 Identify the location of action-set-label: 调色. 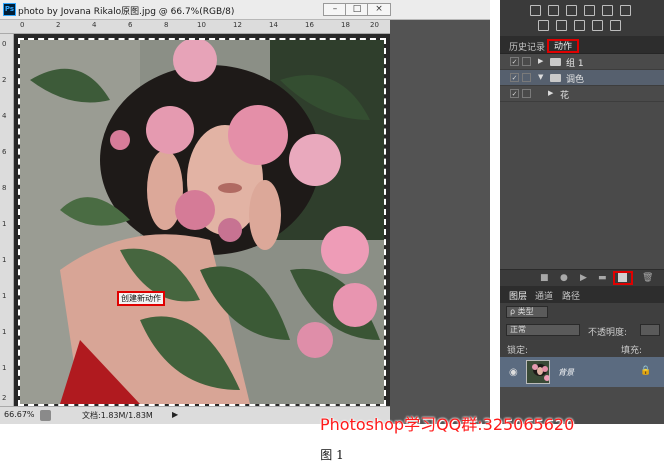
(575, 80).